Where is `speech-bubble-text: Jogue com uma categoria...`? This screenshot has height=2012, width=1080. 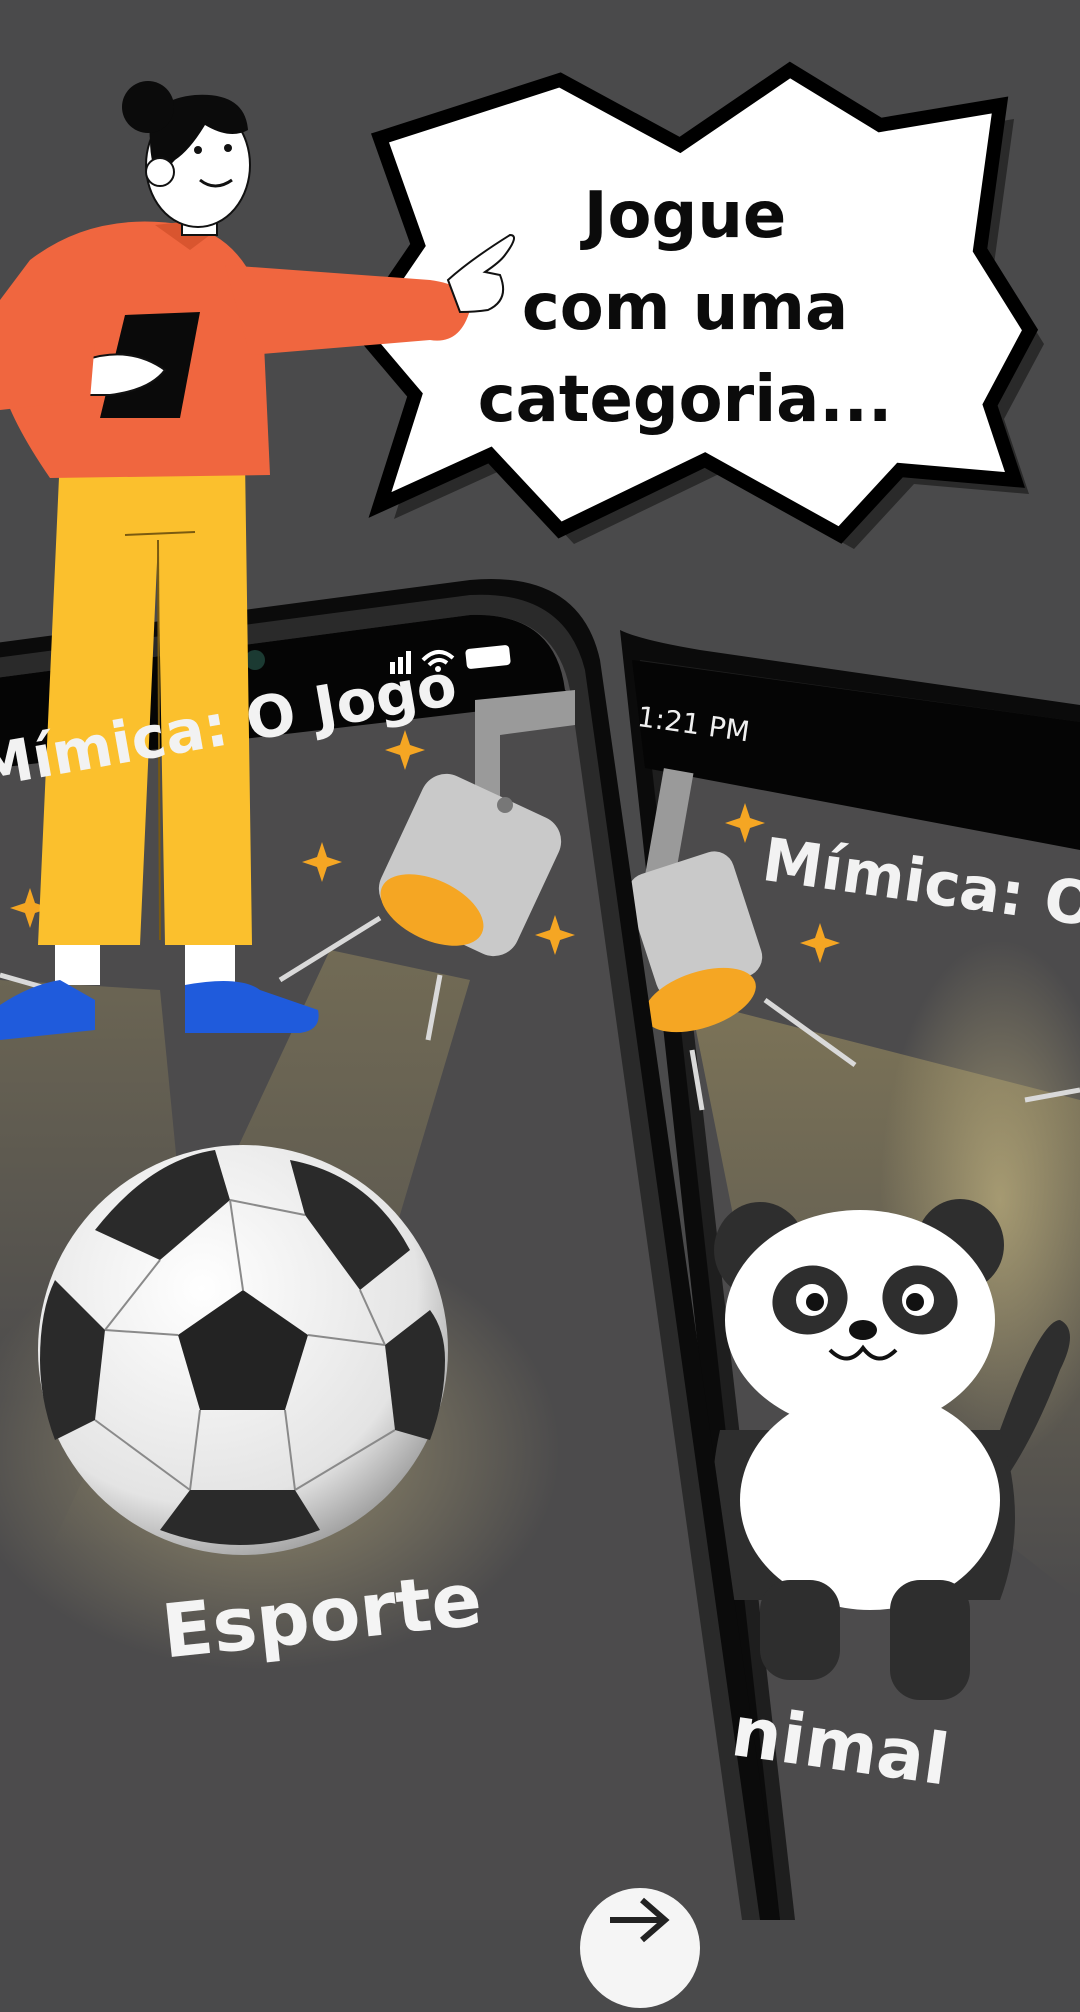 speech-bubble-text: Jogue com uma categoria... is located at coordinates (685, 308).